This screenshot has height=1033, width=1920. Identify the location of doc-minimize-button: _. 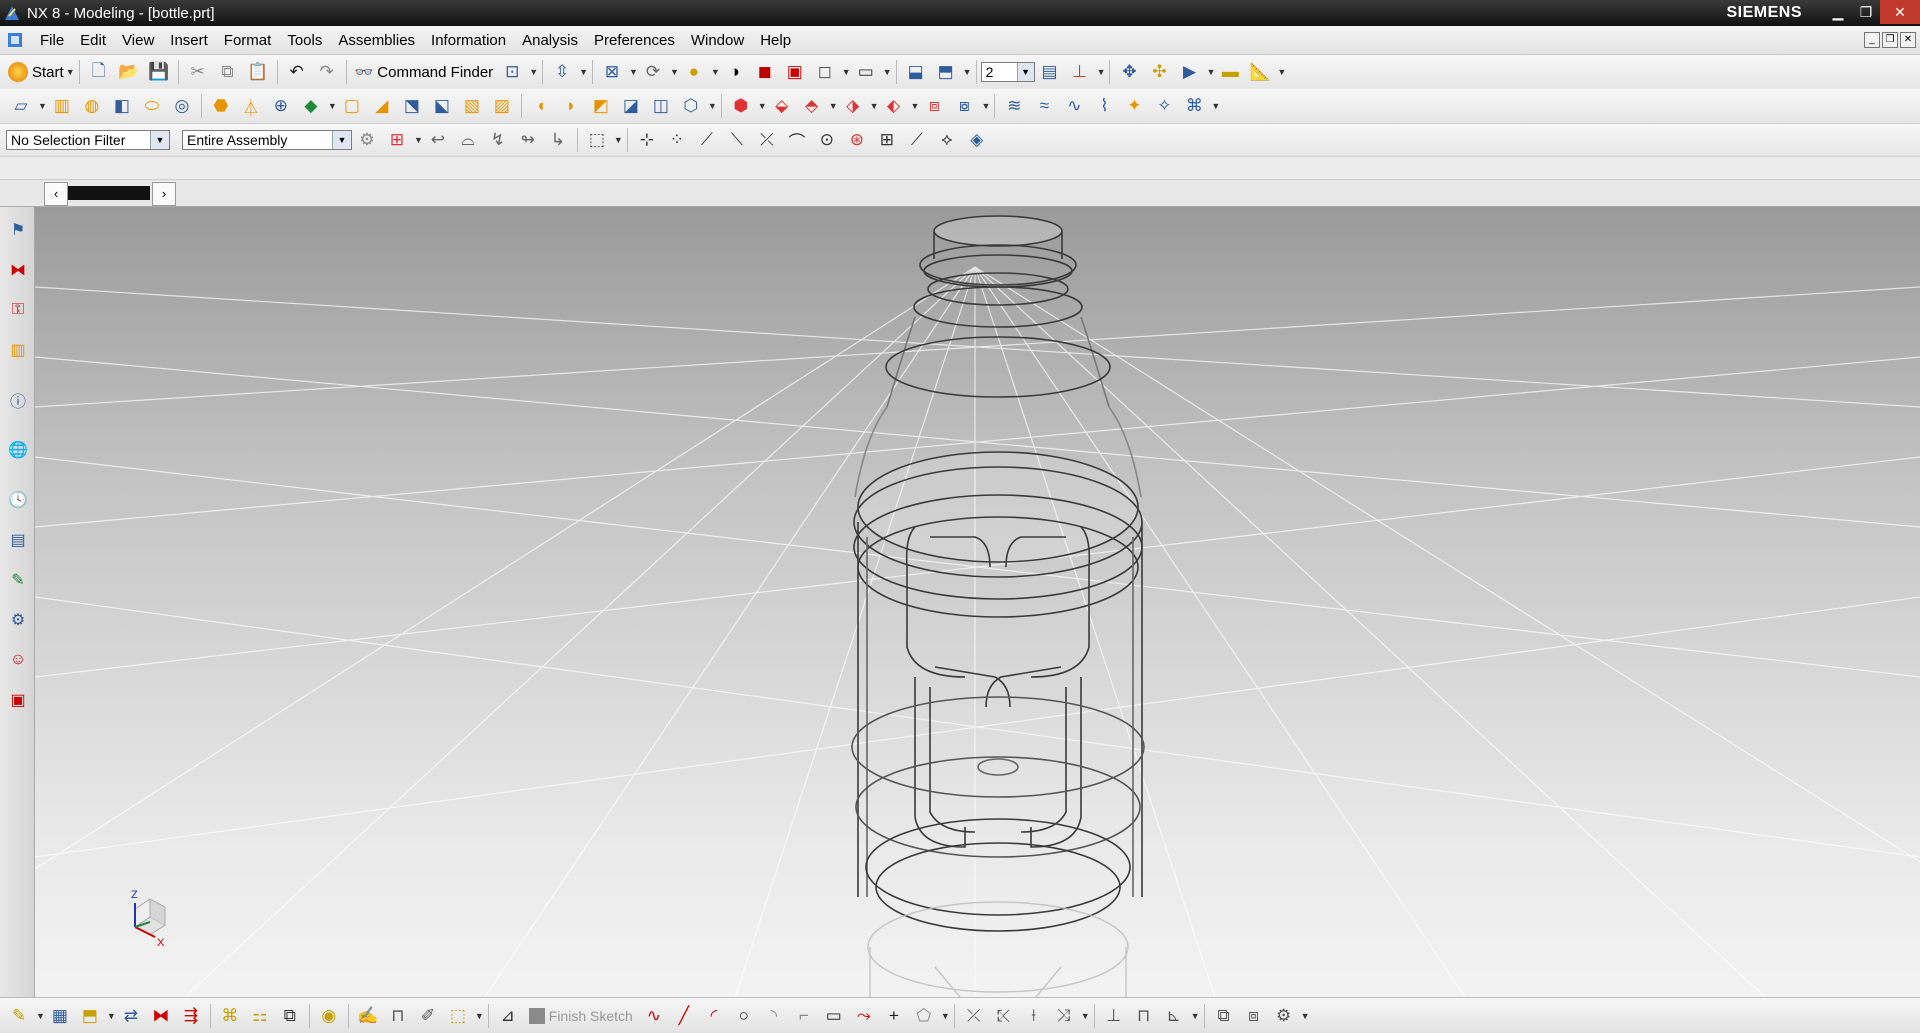
(1872, 40).